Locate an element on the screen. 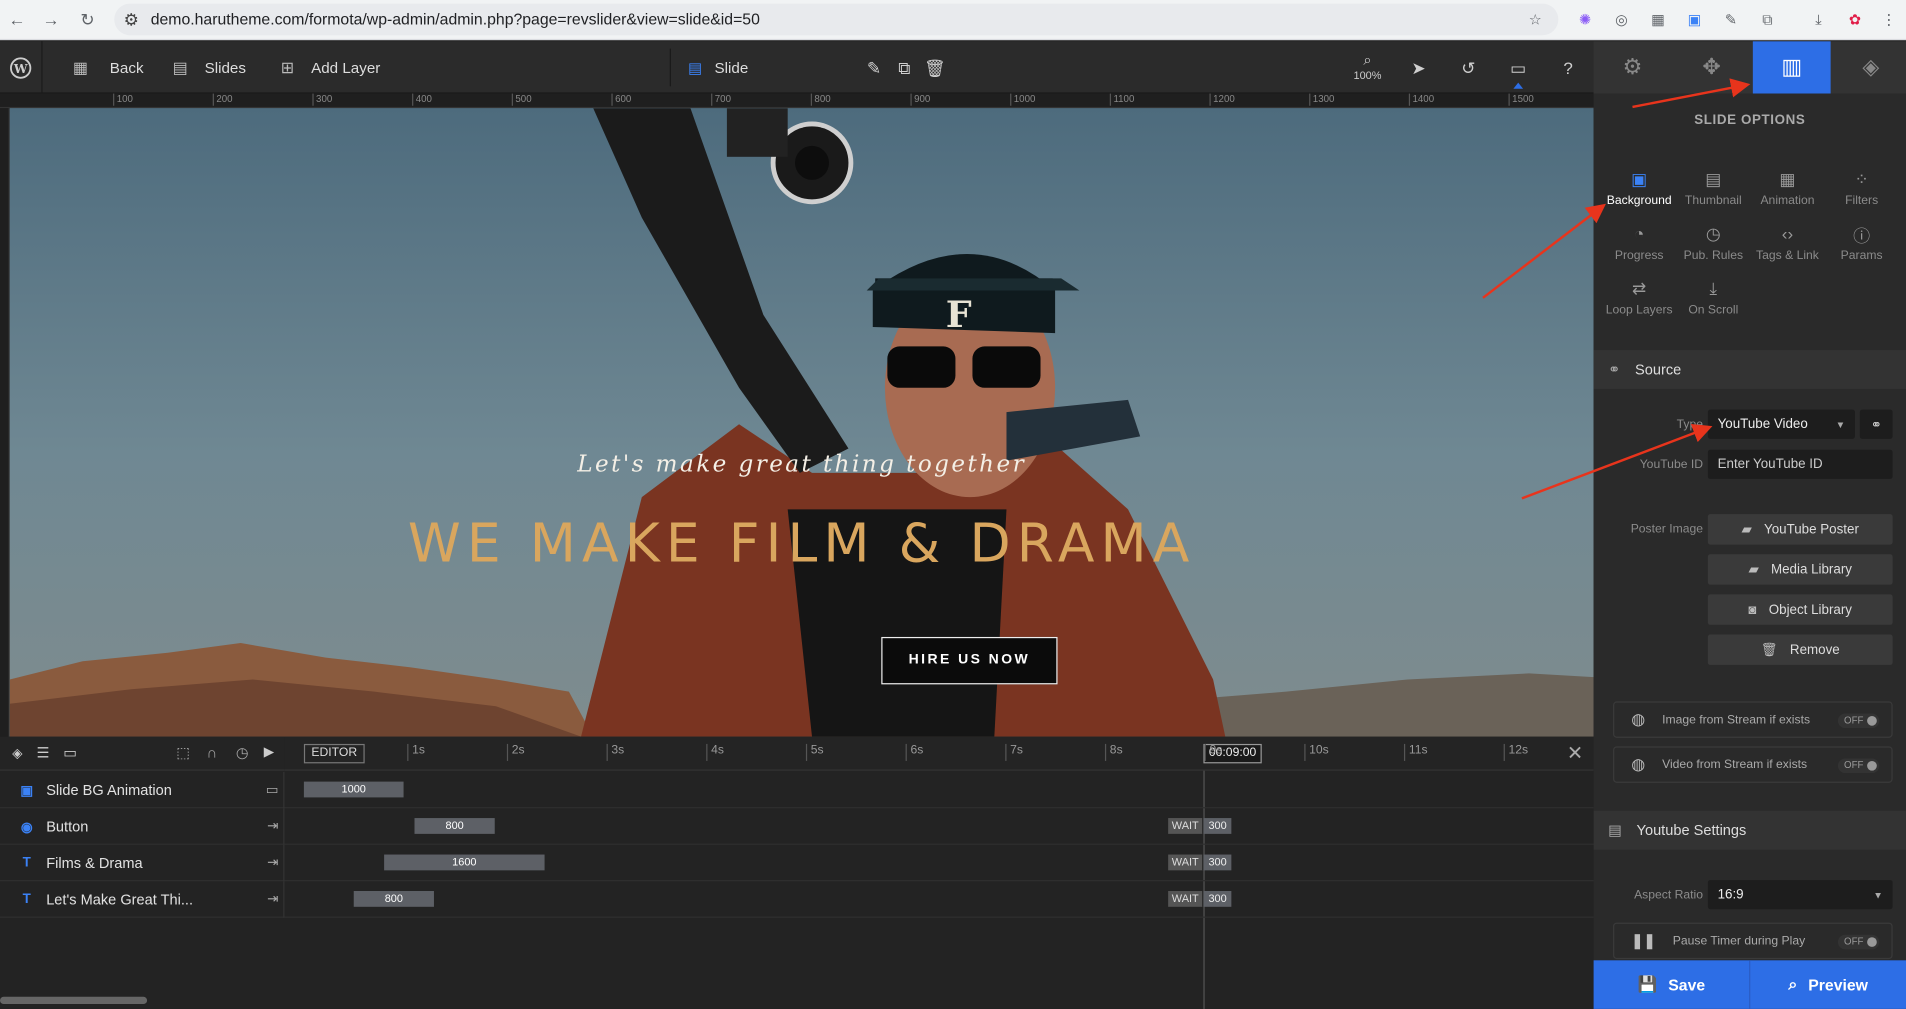 The height and width of the screenshot is (1009, 1906). eyedropper-icon: ✎ is located at coordinates (1730, 19).